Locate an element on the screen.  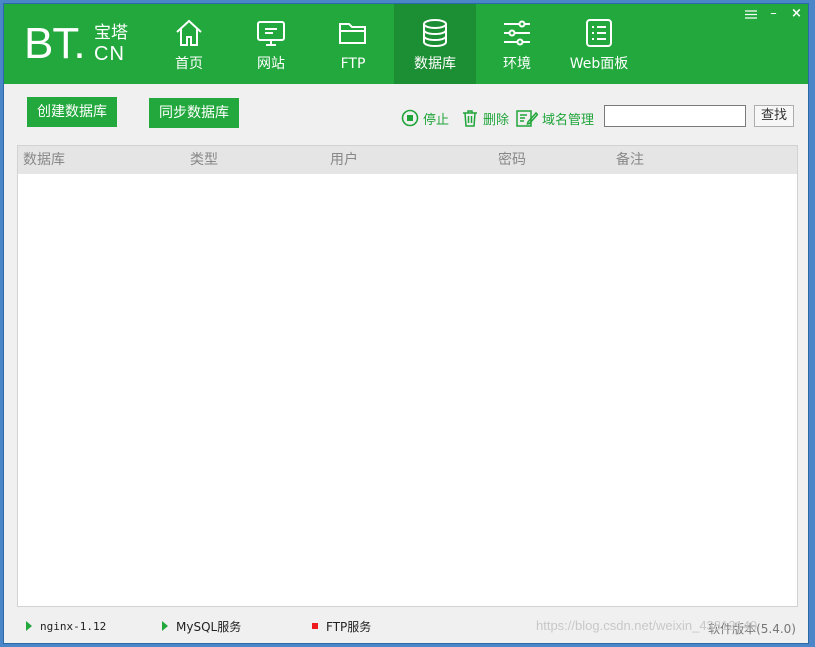
status-ftp: FTP服务 is located at coordinates (341, 626).